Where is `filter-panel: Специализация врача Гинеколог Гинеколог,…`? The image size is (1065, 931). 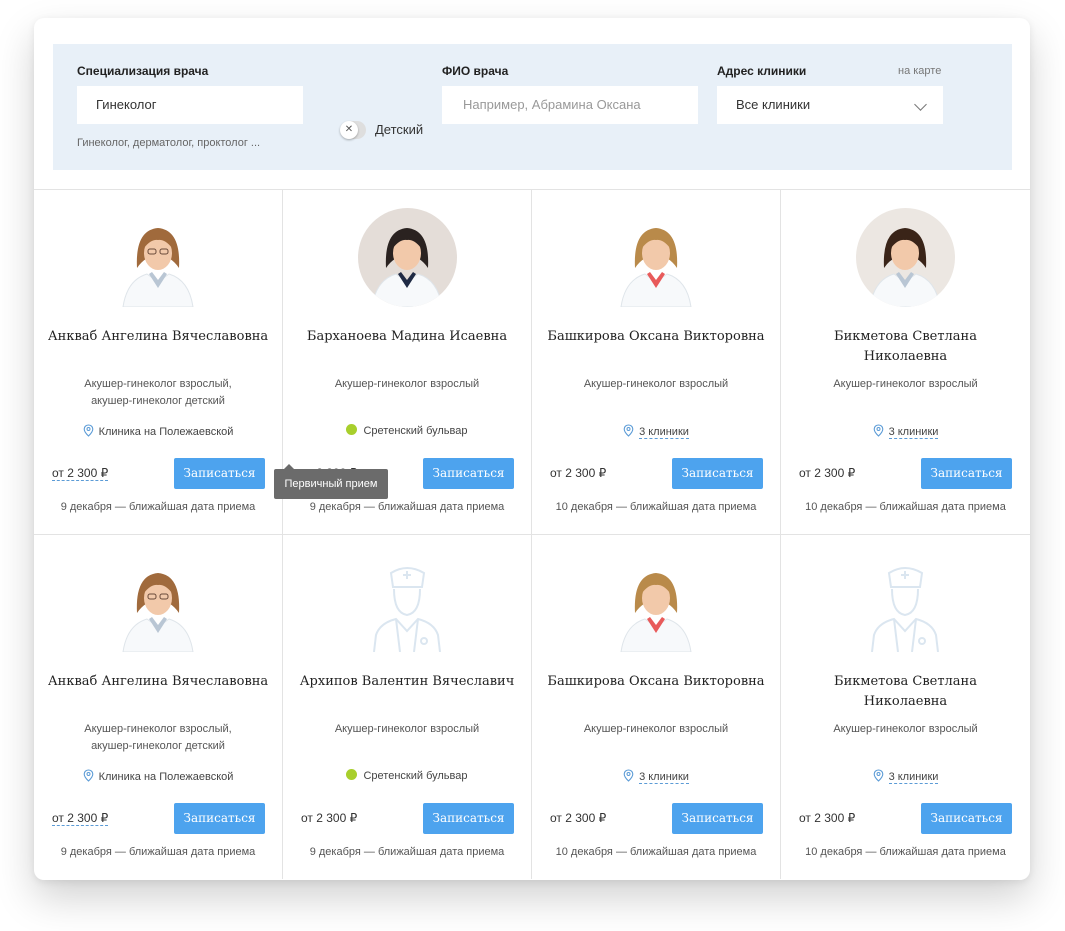 filter-panel: Специализация врача Гинеколог Гинеколог,… is located at coordinates (532, 107).